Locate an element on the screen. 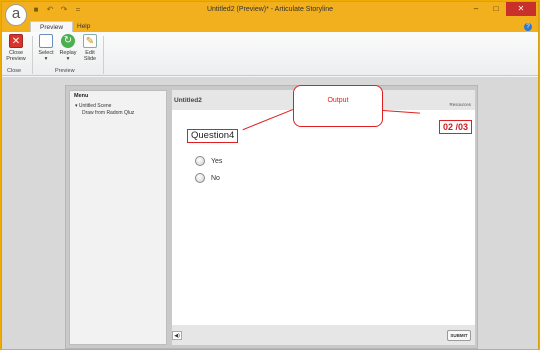  close-preview-icon: ✕ is located at coordinates (16, 41).